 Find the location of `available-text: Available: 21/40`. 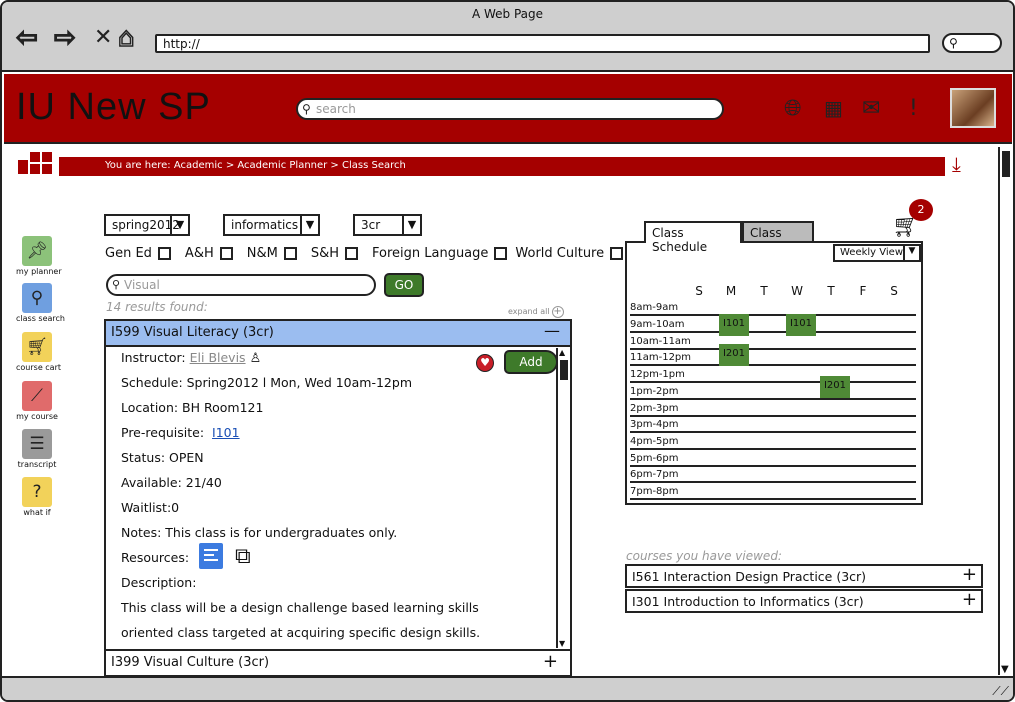

available-text: Available: 21/40 is located at coordinates (171, 482).